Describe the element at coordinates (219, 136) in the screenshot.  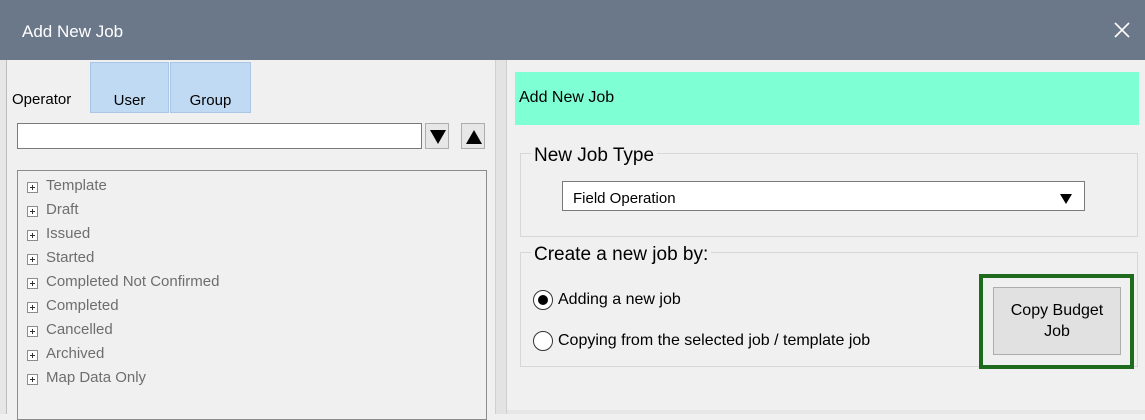
I see `filter-input` at that location.